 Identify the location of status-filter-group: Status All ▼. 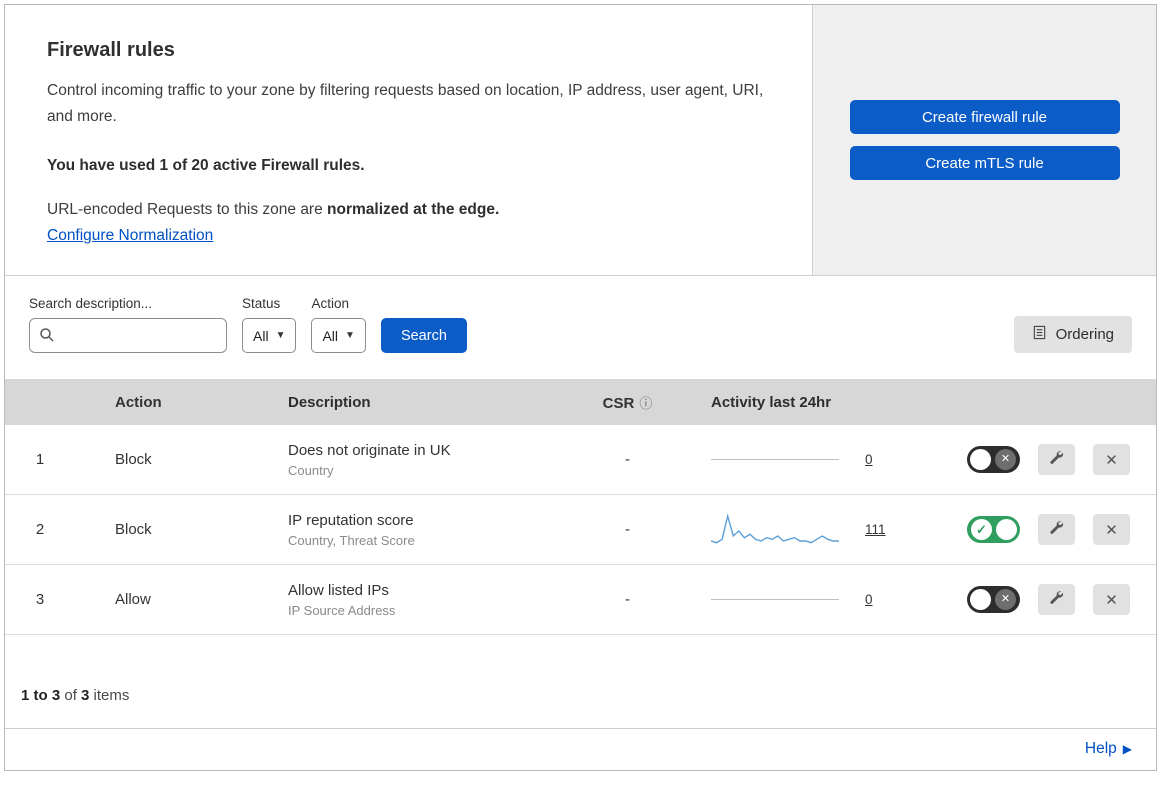
(269, 325).